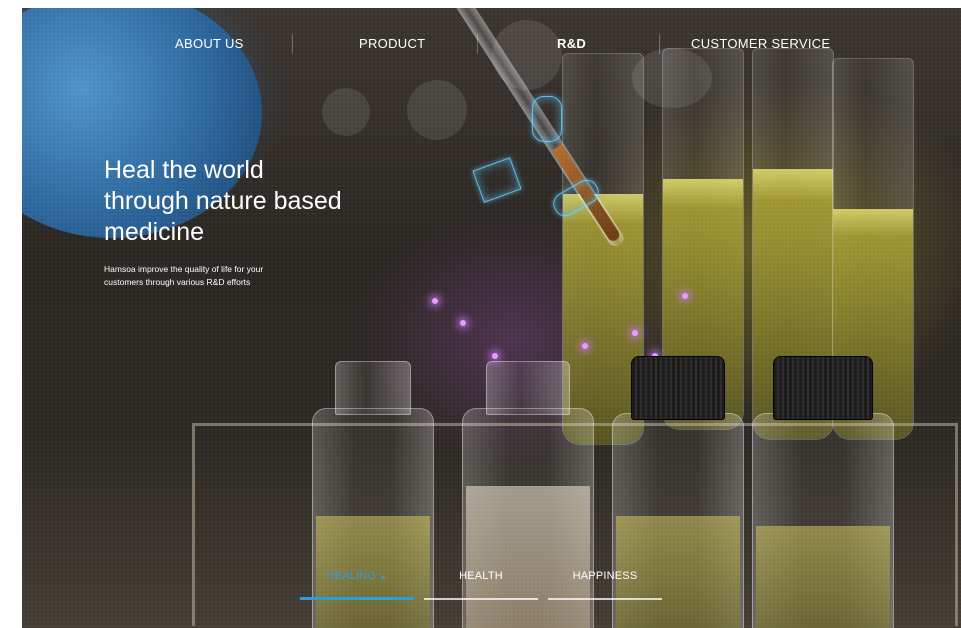  Describe the element at coordinates (605, 576) in the screenshot. I see `tab-happiness-label: HAPPINESS` at that location.